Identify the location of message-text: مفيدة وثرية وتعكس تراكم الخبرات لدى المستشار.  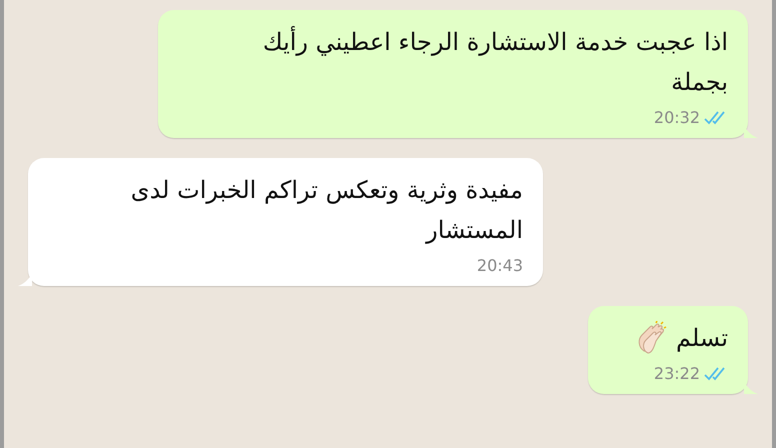
(326, 210).